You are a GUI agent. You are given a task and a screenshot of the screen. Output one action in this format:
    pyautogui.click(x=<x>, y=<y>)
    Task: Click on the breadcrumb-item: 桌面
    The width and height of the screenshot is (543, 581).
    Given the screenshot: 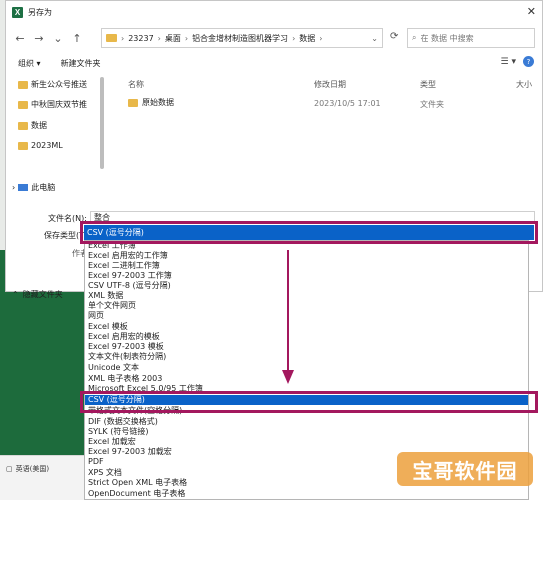 What is the action you would take?
    pyautogui.click(x=173, y=38)
    